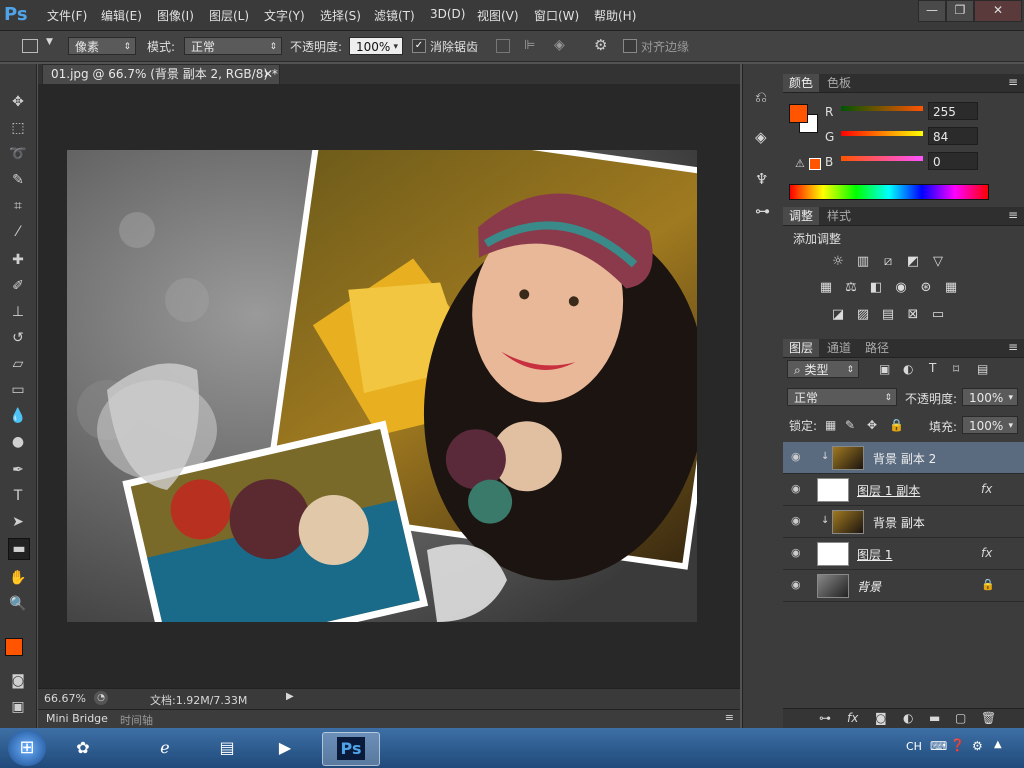 Image resolution: width=1024 pixels, height=768 pixels. Describe the element at coordinates (529, 45) in the screenshot. I see `path-align-icon: ⊫` at that location.